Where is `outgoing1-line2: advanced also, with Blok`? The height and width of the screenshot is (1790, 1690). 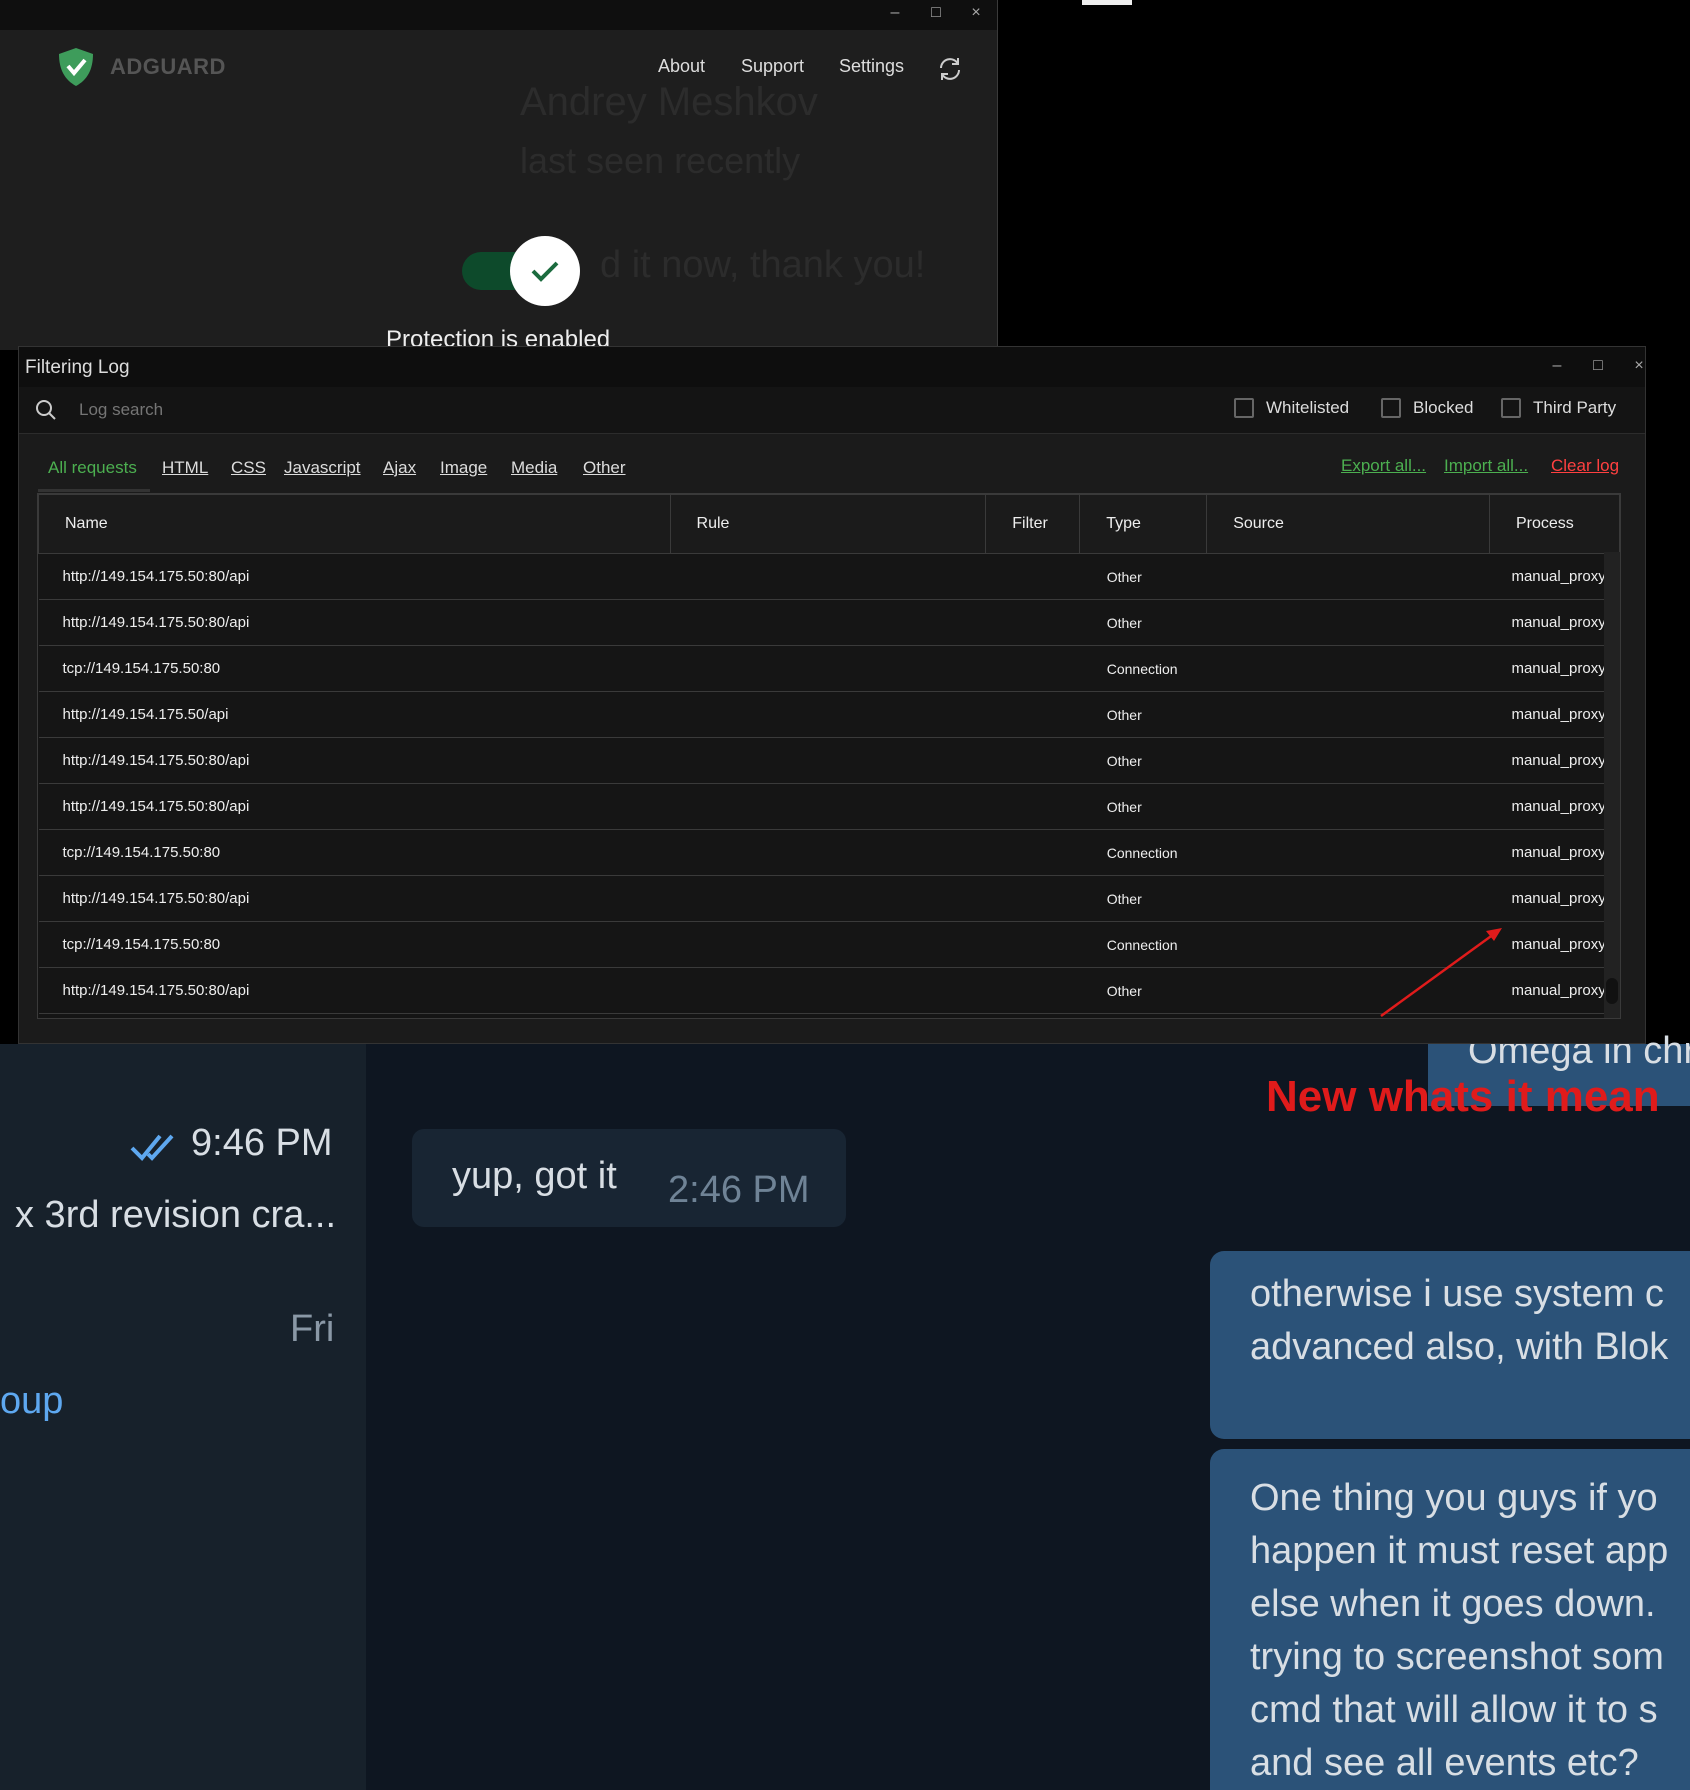 outgoing1-line2: advanced also, with Blok is located at coordinates (1459, 1347).